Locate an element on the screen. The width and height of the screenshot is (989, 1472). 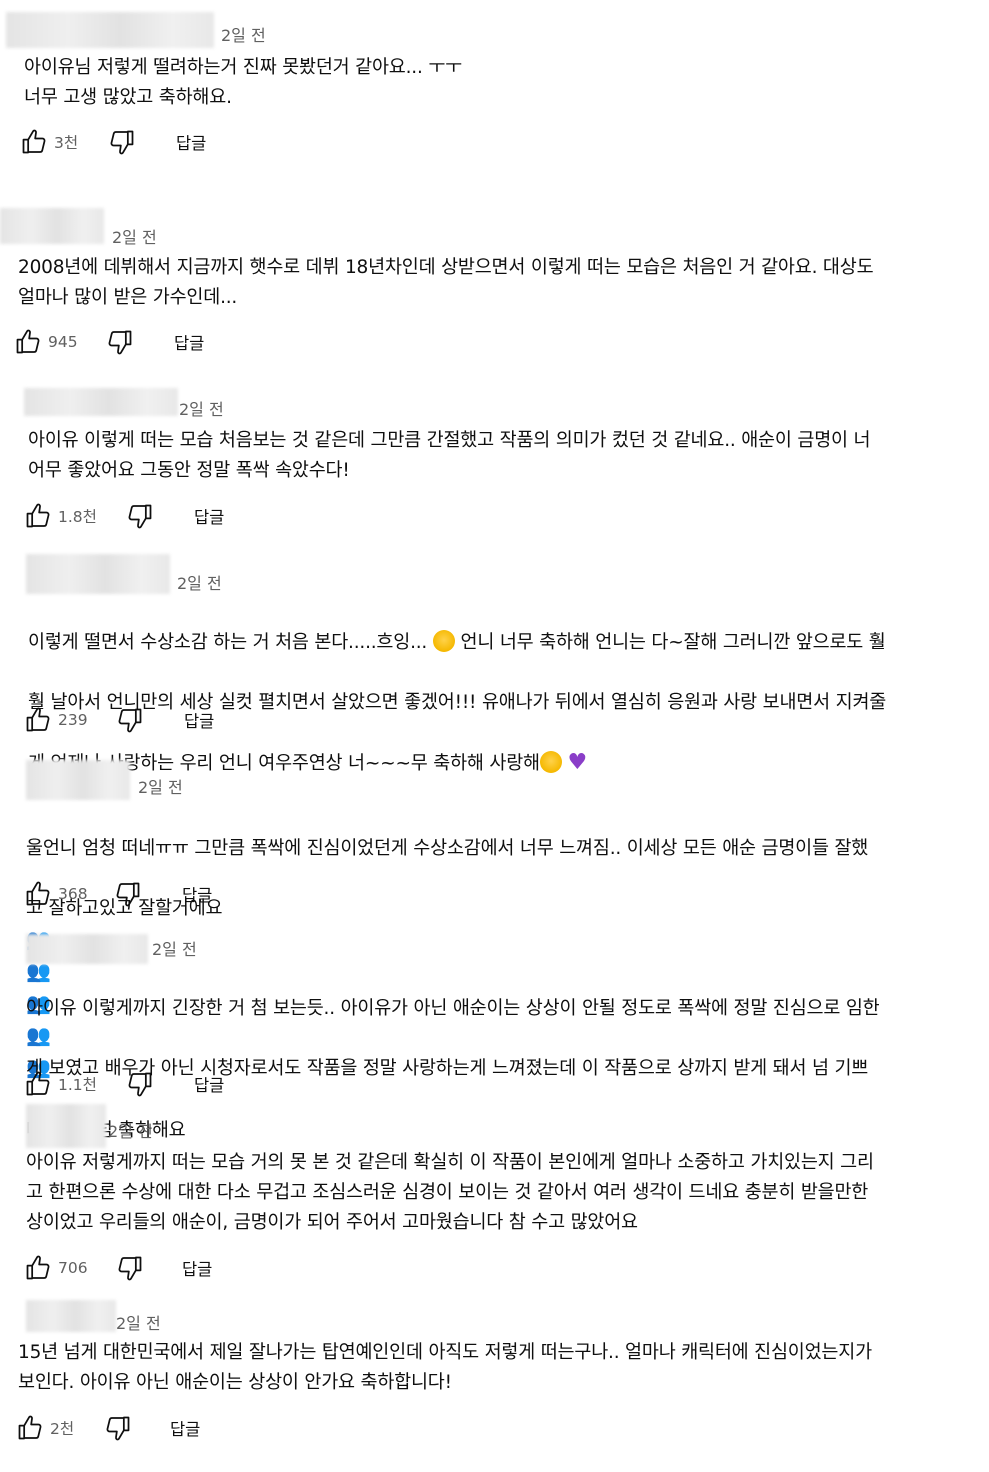
comment-actions: 239 답글 is located at coordinates (172, 720).